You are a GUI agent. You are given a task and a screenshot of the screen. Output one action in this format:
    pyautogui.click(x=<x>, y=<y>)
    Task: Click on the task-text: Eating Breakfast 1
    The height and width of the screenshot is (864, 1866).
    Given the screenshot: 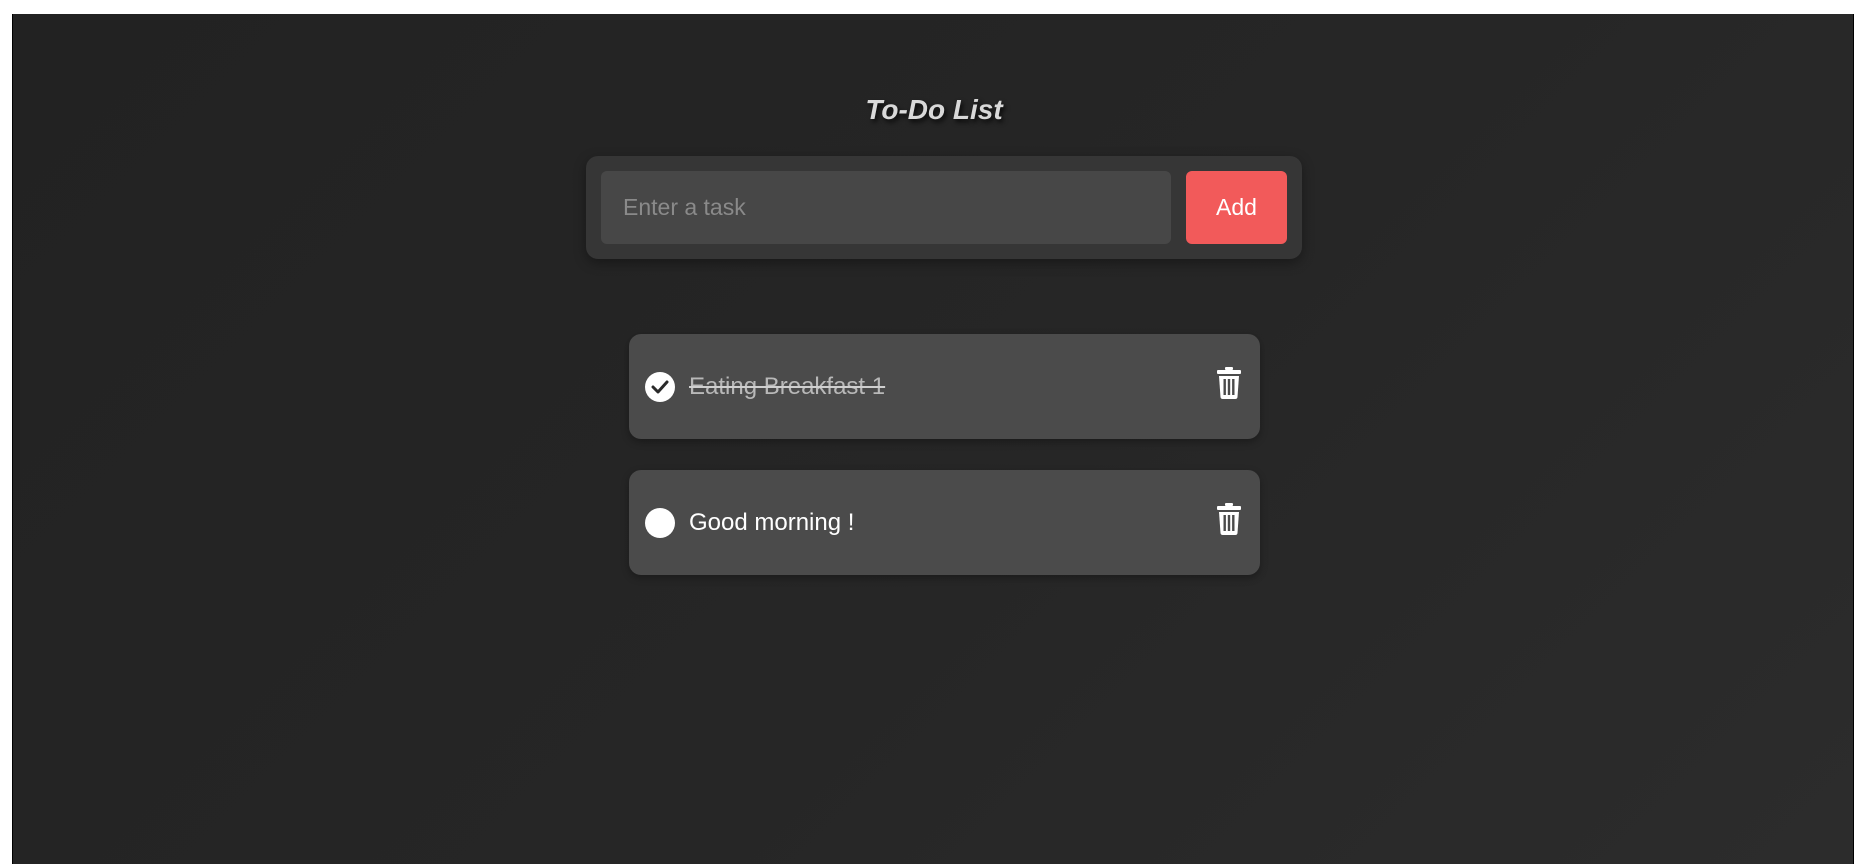 What is the action you would take?
    pyautogui.click(x=787, y=386)
    